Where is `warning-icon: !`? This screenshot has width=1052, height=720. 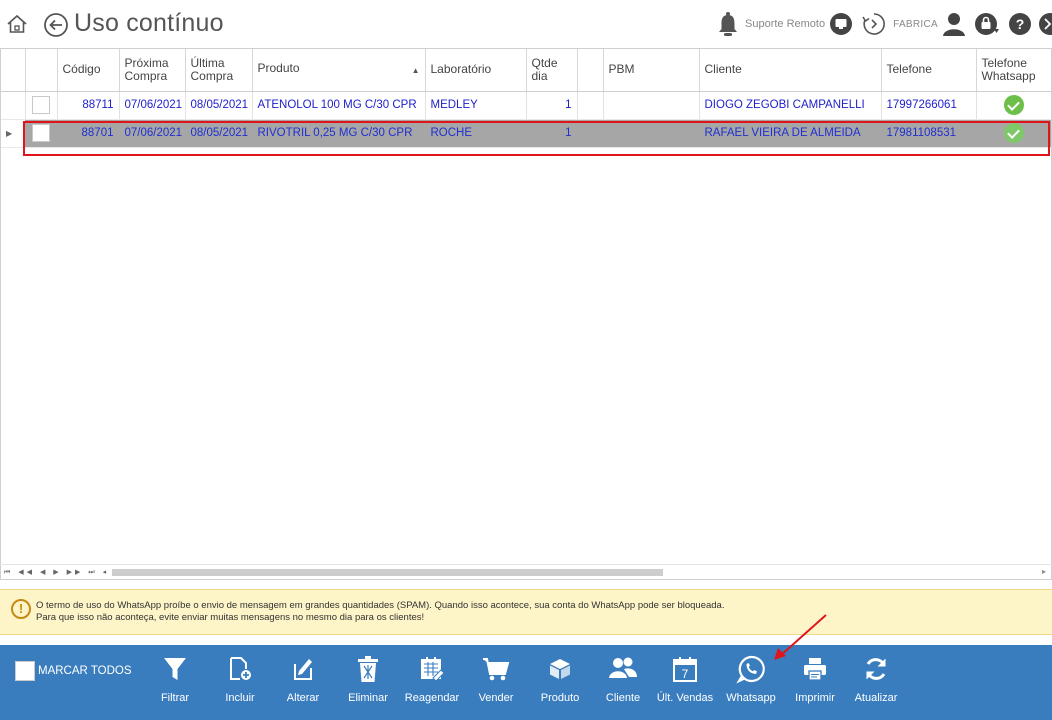 warning-icon: ! is located at coordinates (21, 609).